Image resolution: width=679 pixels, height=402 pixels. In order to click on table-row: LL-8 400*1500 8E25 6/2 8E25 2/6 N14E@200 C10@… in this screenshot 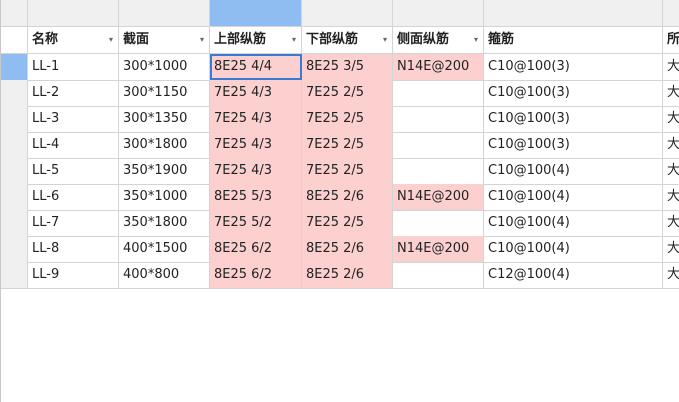, I will do `click(339, 249)`.